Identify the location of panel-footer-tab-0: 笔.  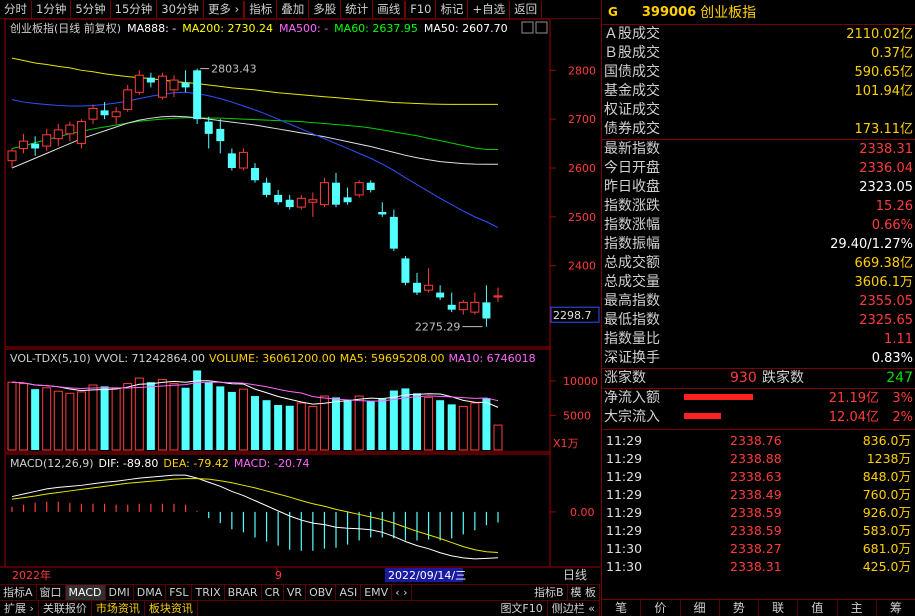
(622, 608).